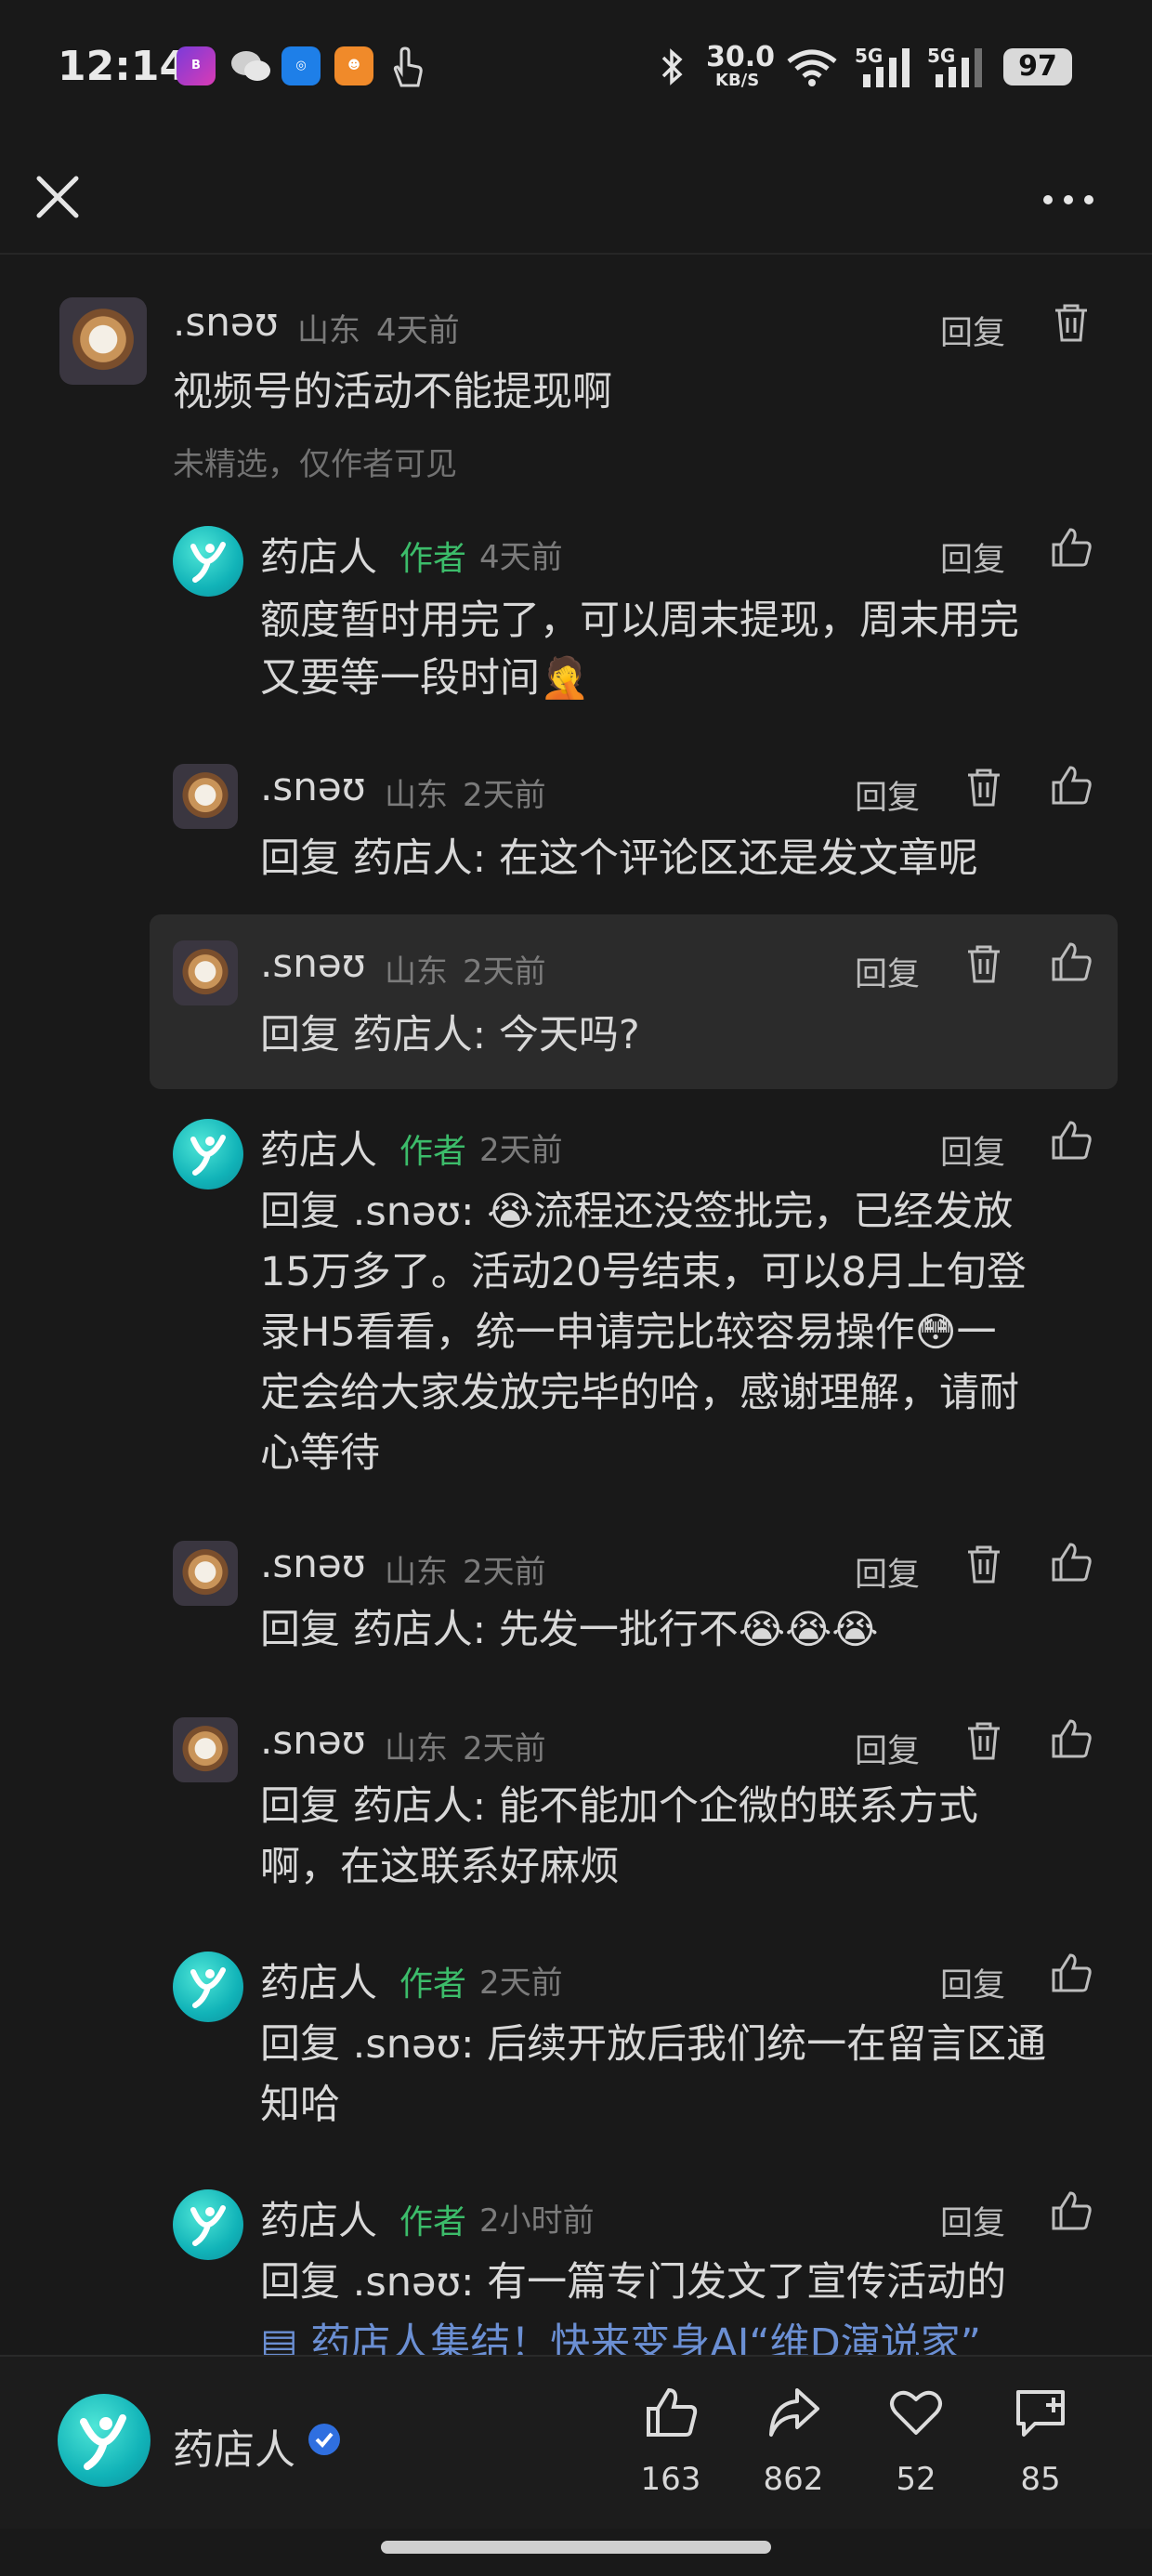  Describe the element at coordinates (633, 2282) in the screenshot. I see `comment-text: 回复 .snəʊ: 有一篇专门发文了宣传活动的` at that location.